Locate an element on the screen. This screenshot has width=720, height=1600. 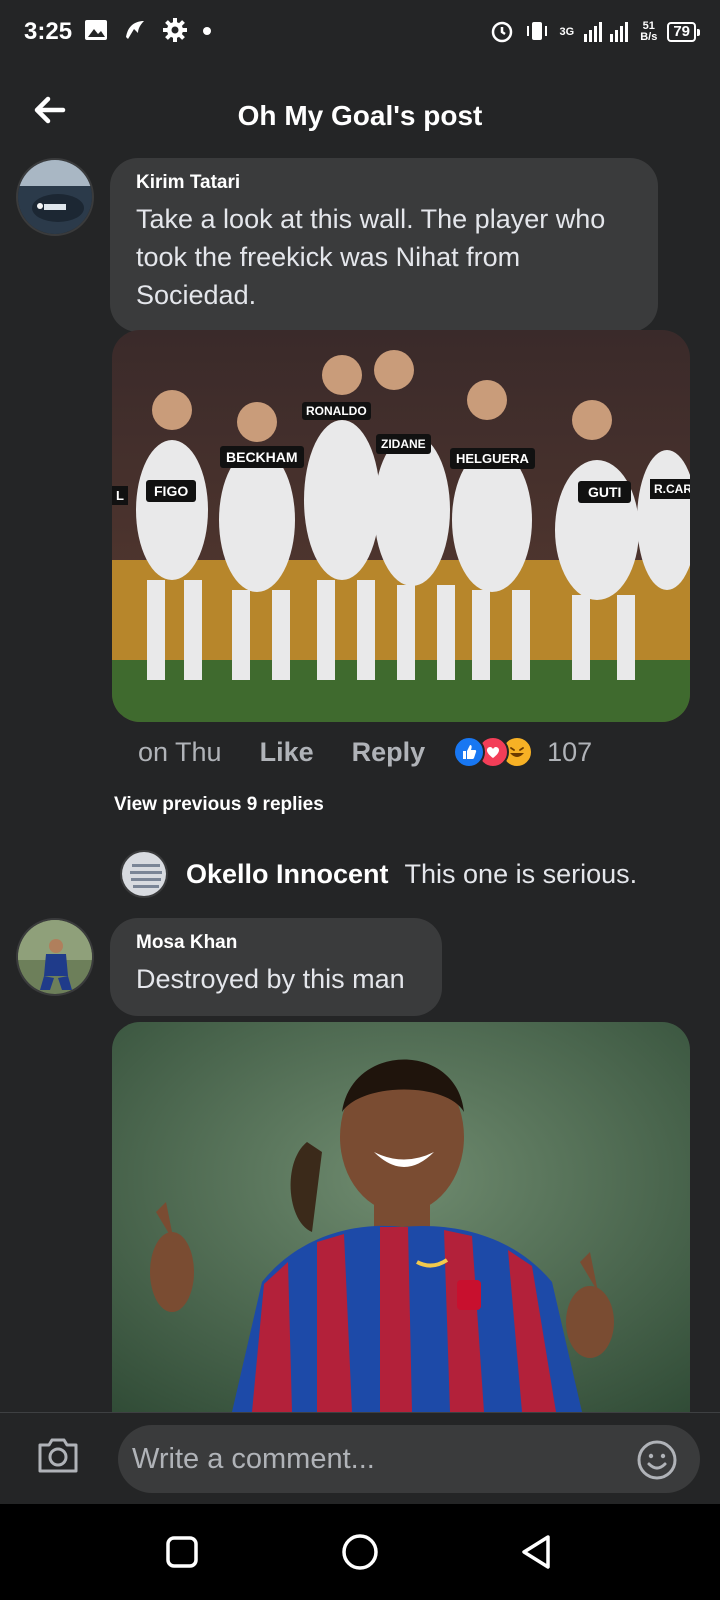
alarm-icon is located at coordinates (502, 32).